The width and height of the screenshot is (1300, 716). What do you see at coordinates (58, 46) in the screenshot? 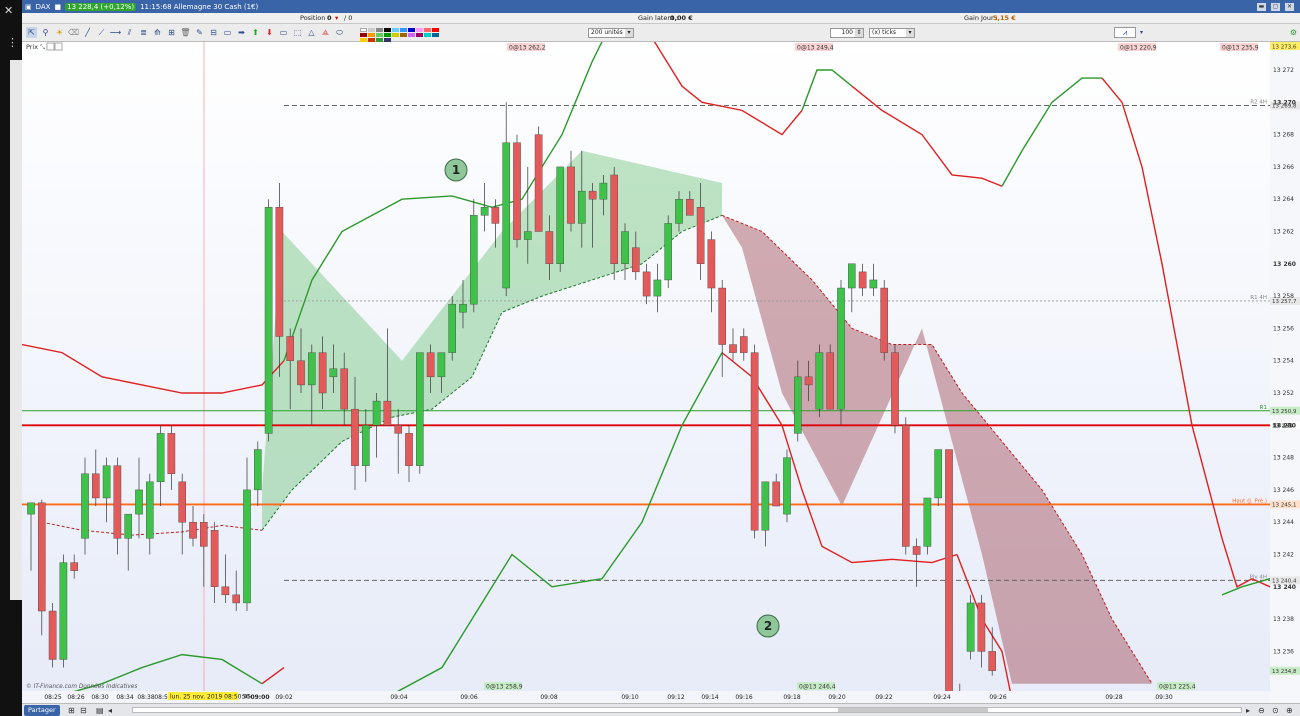
I see `tab-close-icon` at bounding box center [58, 46].